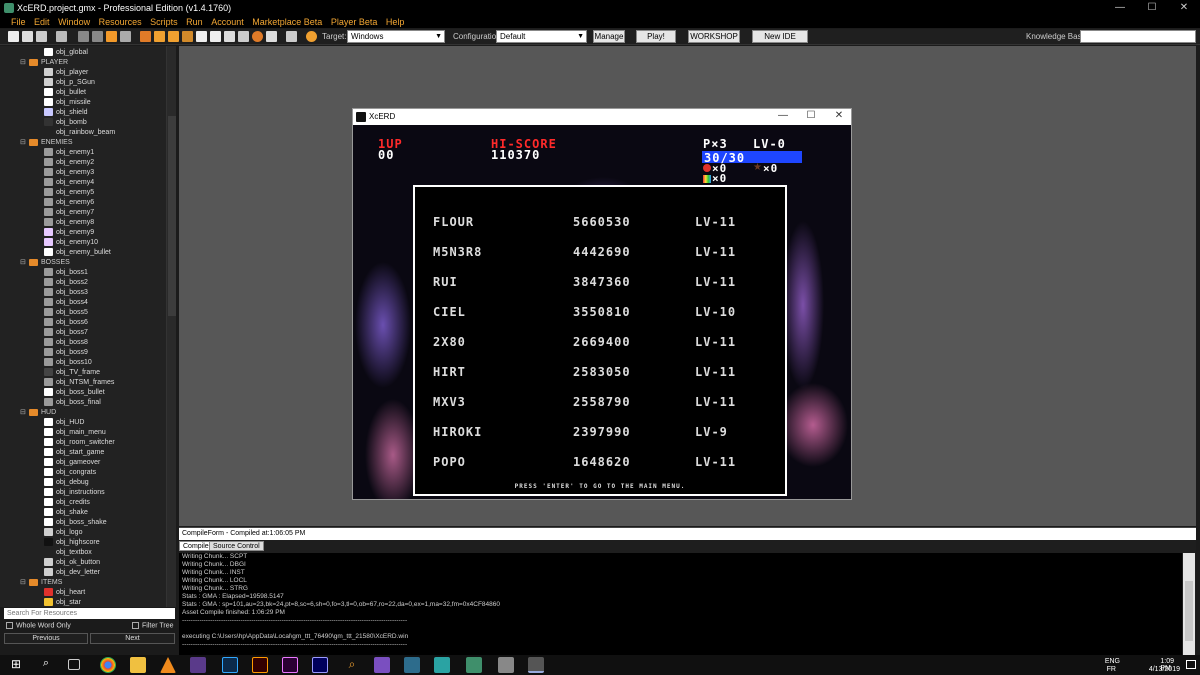 The height and width of the screenshot is (675, 1200). What do you see at coordinates (68, 553) in the screenshot?
I see `tree-object-item: obj_textbox` at bounding box center [68, 553].